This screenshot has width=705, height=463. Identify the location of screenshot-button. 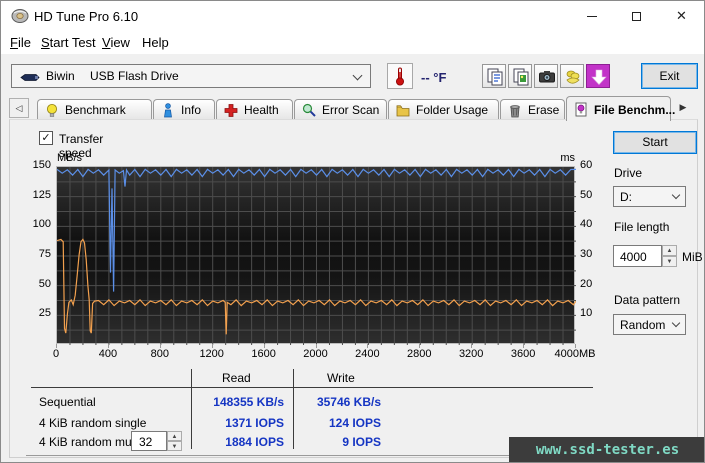
(546, 76).